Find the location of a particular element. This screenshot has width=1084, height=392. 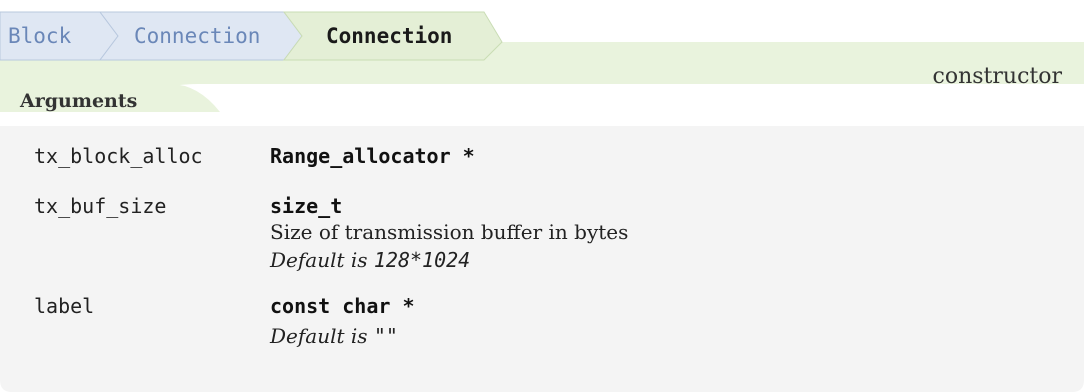

argument-type: Range_allocator * is located at coordinates (372, 156).